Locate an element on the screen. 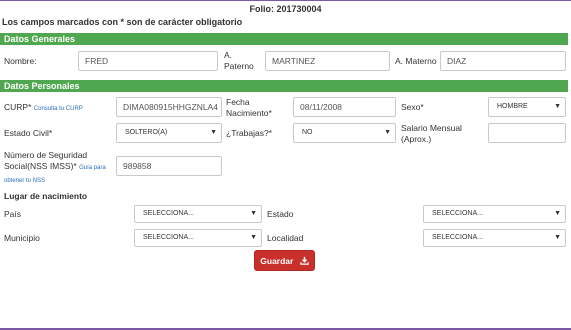 The width and height of the screenshot is (571, 330). localidad-select: SELECCIONA... ▼ is located at coordinates (494, 238).